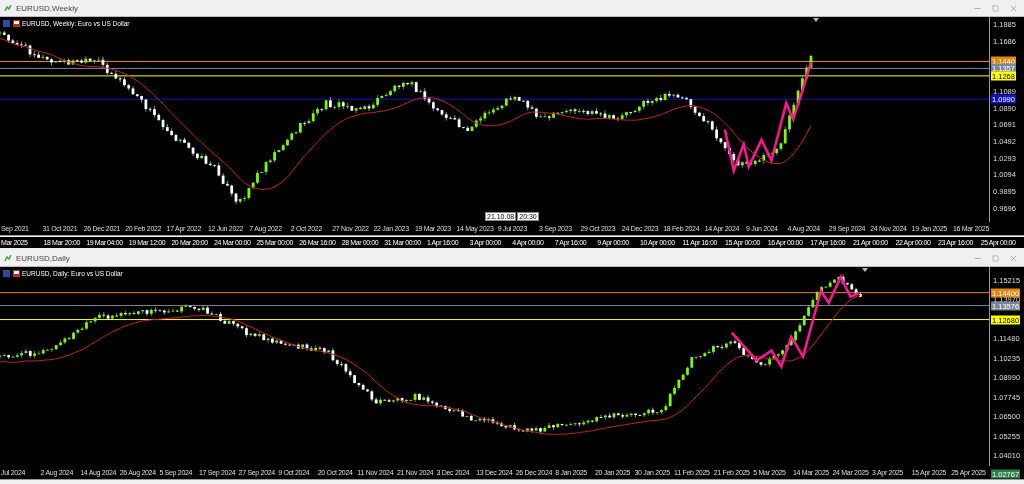  What do you see at coordinates (48, 8) in the screenshot?
I see `window-title: EURUSD,Weekly` at bounding box center [48, 8].